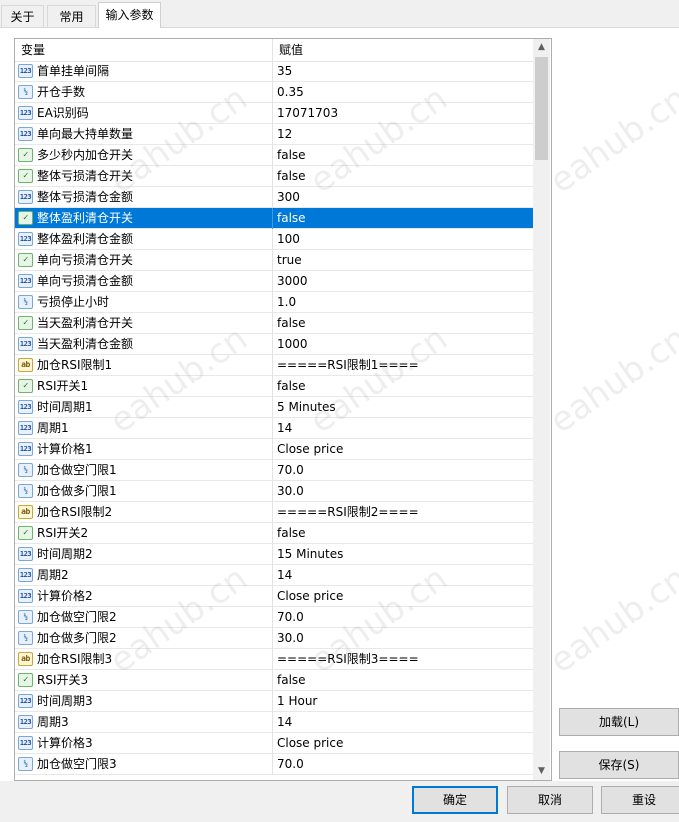  Describe the element at coordinates (274, 218) in the screenshot. I see `parameter-row: ✓ 整体盈利清仓开关 false` at that location.